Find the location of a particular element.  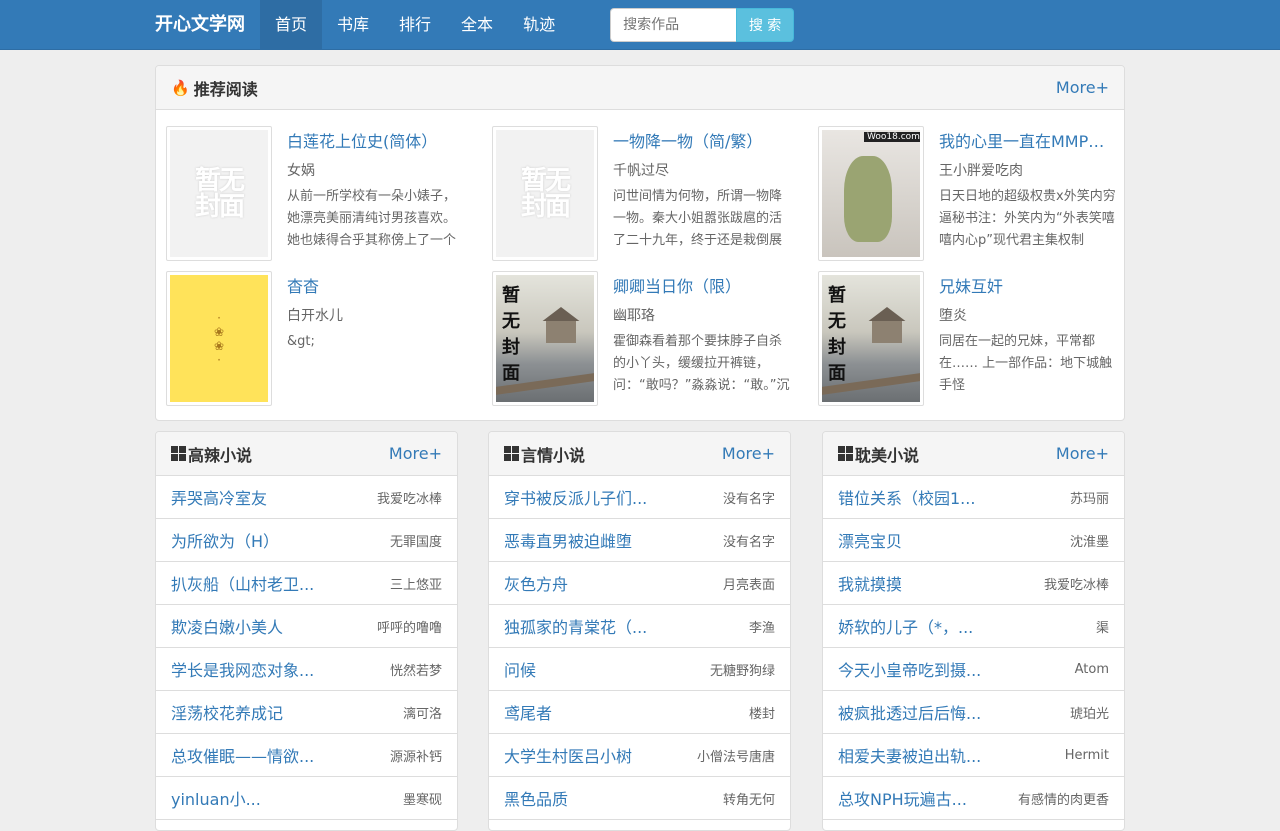

book-title: 杳杳 is located at coordinates (377, 285).